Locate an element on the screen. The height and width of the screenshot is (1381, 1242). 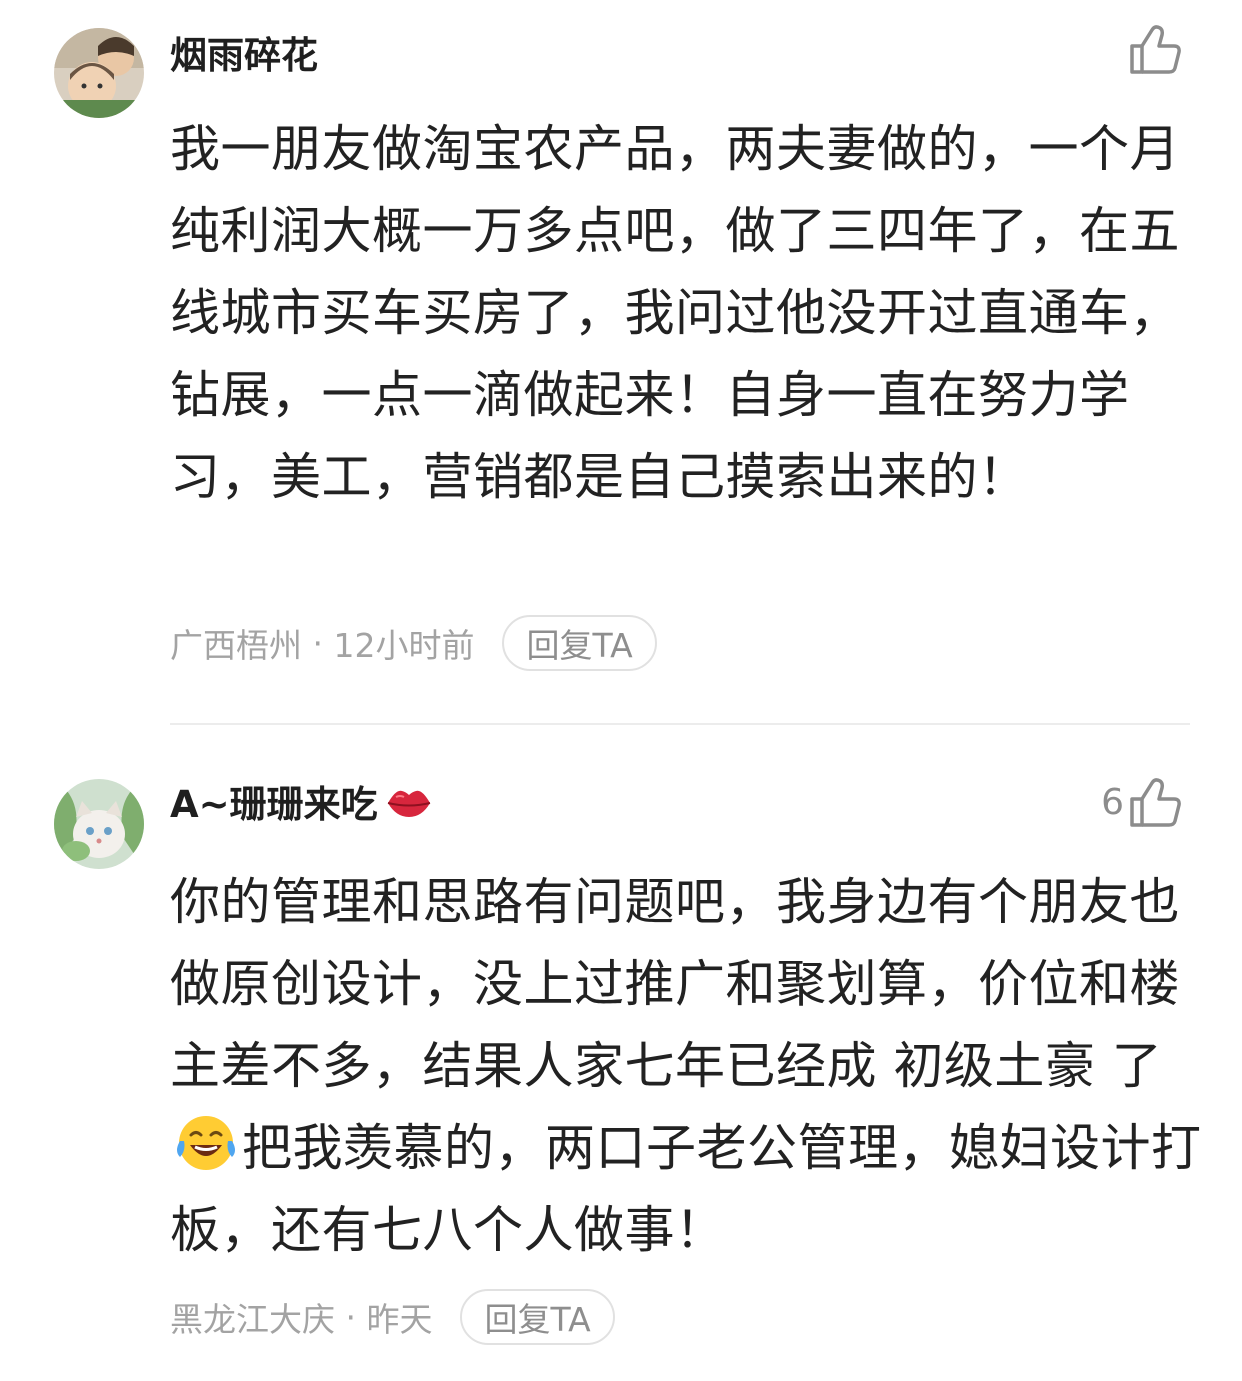
location: 黑龙江大庆 is located at coordinates (252, 1319).